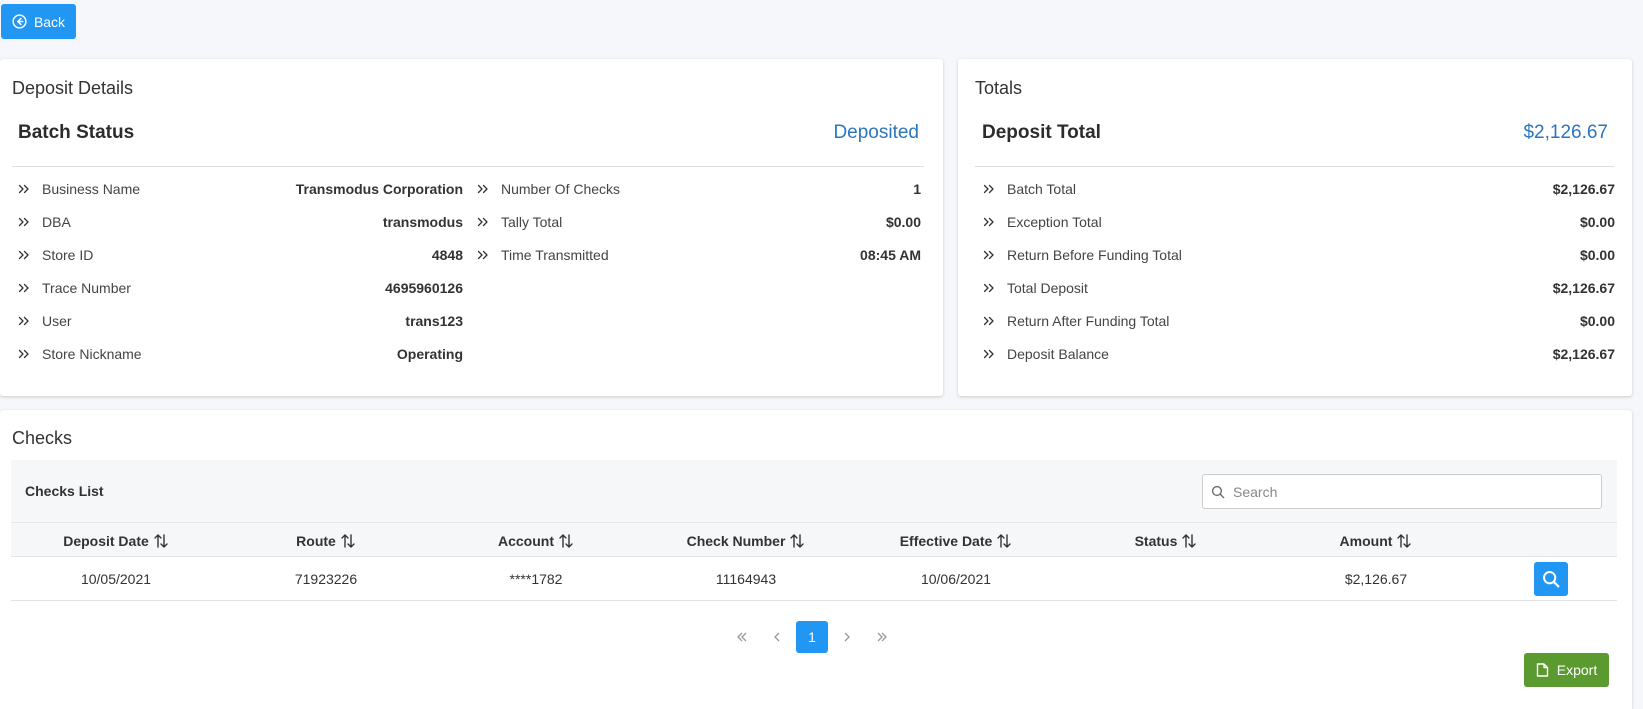 This screenshot has height=709, width=1643. Describe the element at coordinates (1299, 255) in the screenshot. I see `detail-row: Return Before Funding Total $0.00` at that location.